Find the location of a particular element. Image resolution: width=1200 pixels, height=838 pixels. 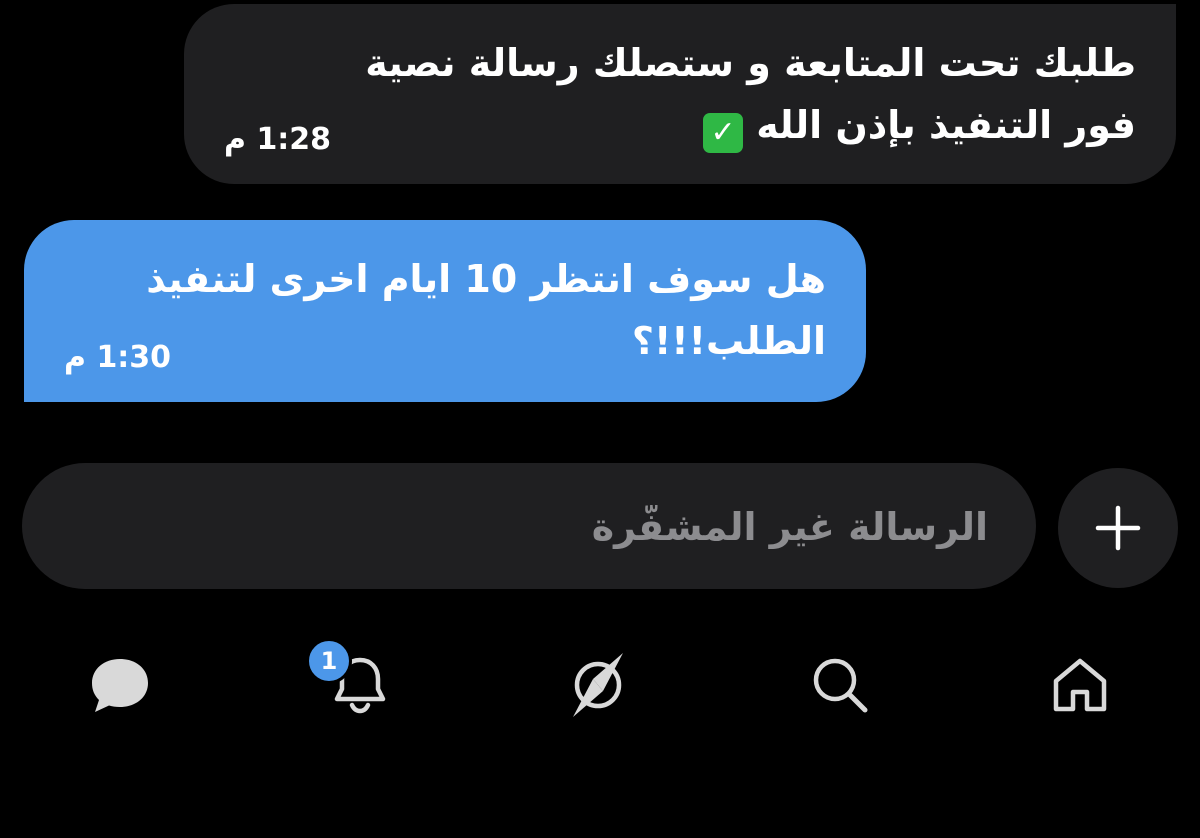

plus-icon is located at coordinates (1118, 528).